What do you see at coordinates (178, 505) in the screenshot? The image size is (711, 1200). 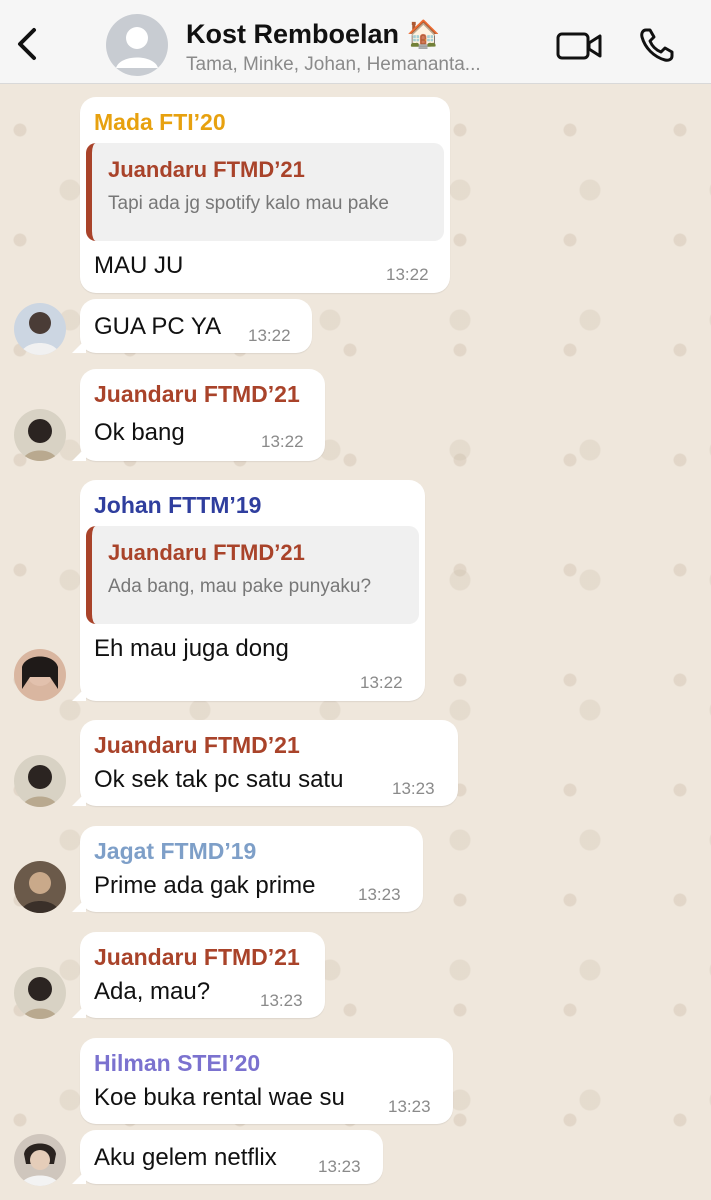 I see `sender-name: Johan FTTM’19` at bounding box center [178, 505].